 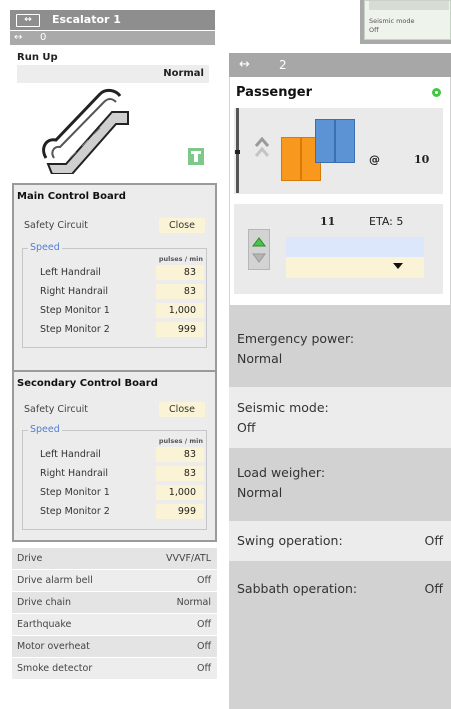 What do you see at coordinates (30, 558) in the screenshot?
I see `status-label: Drive` at bounding box center [30, 558].